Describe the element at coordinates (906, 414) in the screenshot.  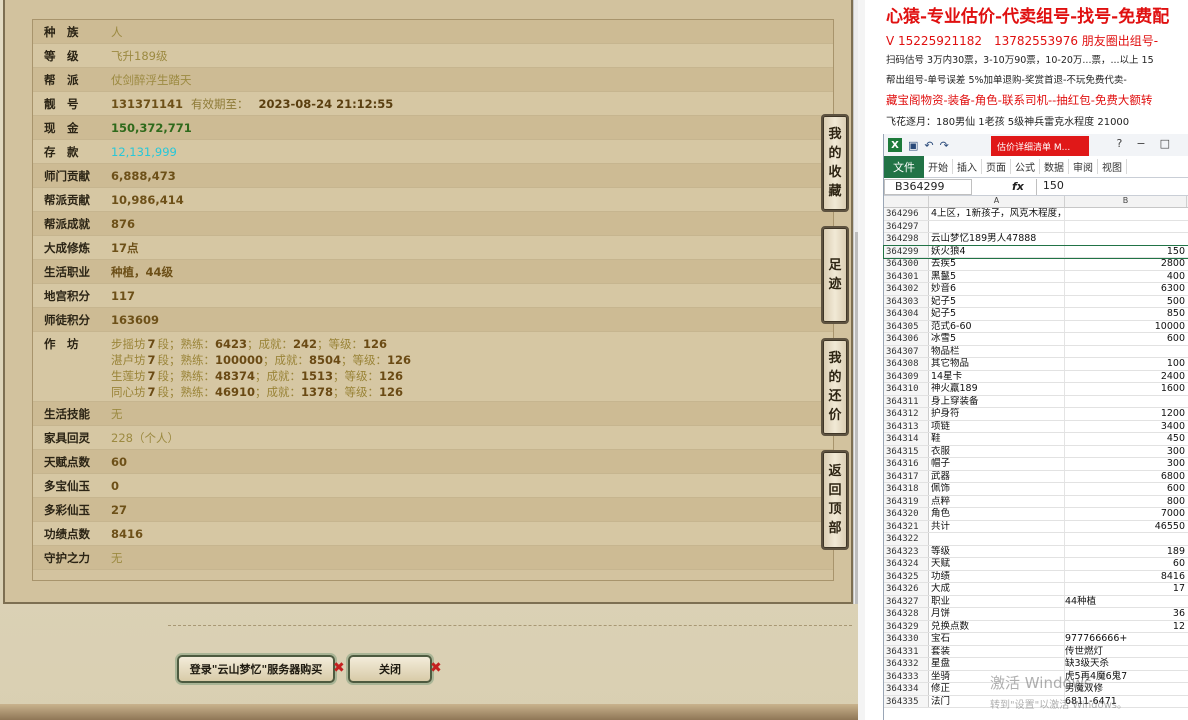
I see `row-number: 364312` at that location.